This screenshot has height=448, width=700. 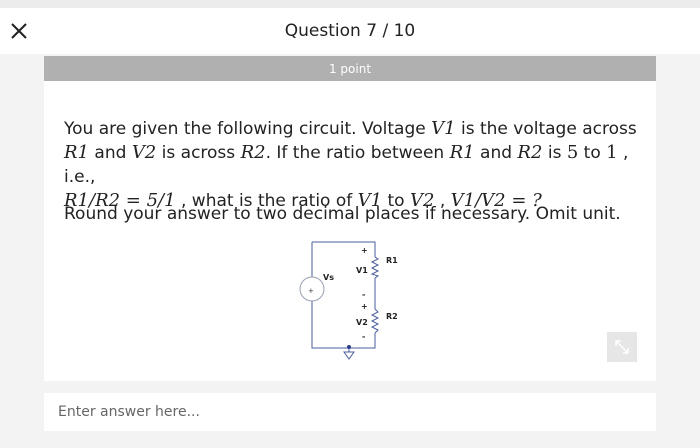 I want to click on v1-plus-sign: +, so click(x=364, y=250).